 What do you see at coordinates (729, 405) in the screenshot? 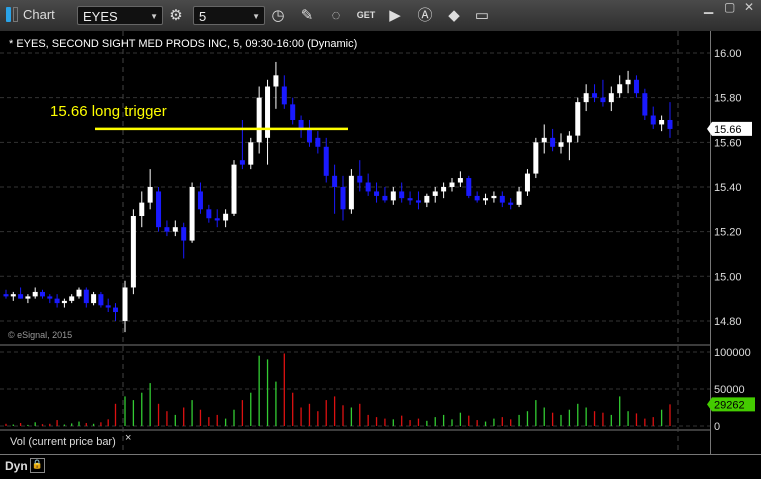
I see `last-volume: 29262` at bounding box center [729, 405].